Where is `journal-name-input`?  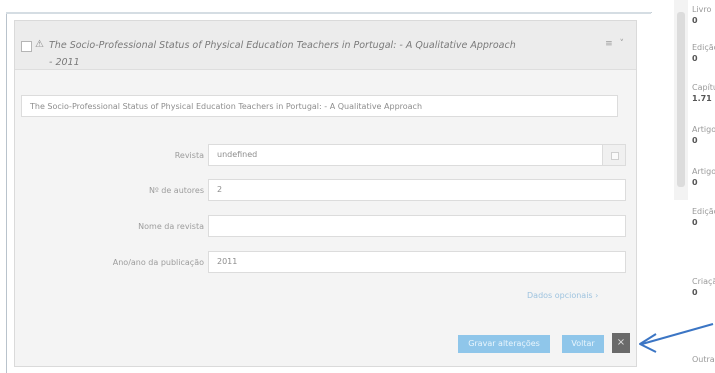
journal-name-input is located at coordinates (417, 226).